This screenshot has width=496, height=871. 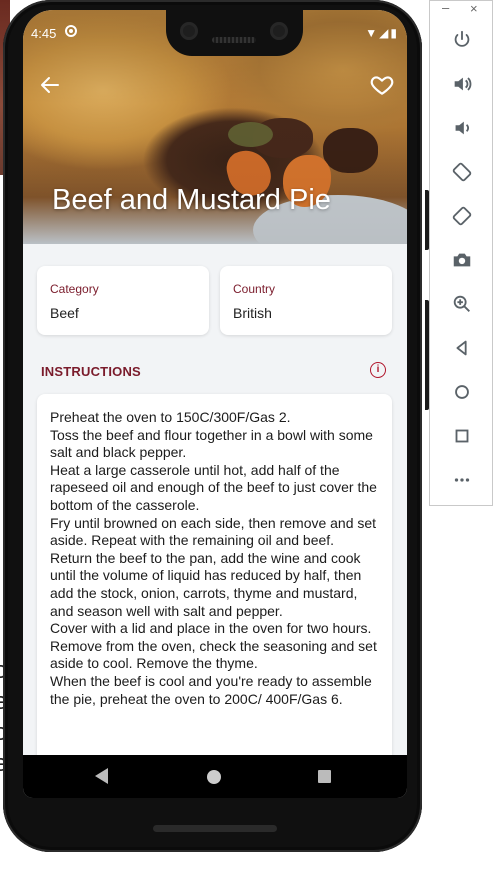 I want to click on nav-recents-icon, so click(x=324, y=776).